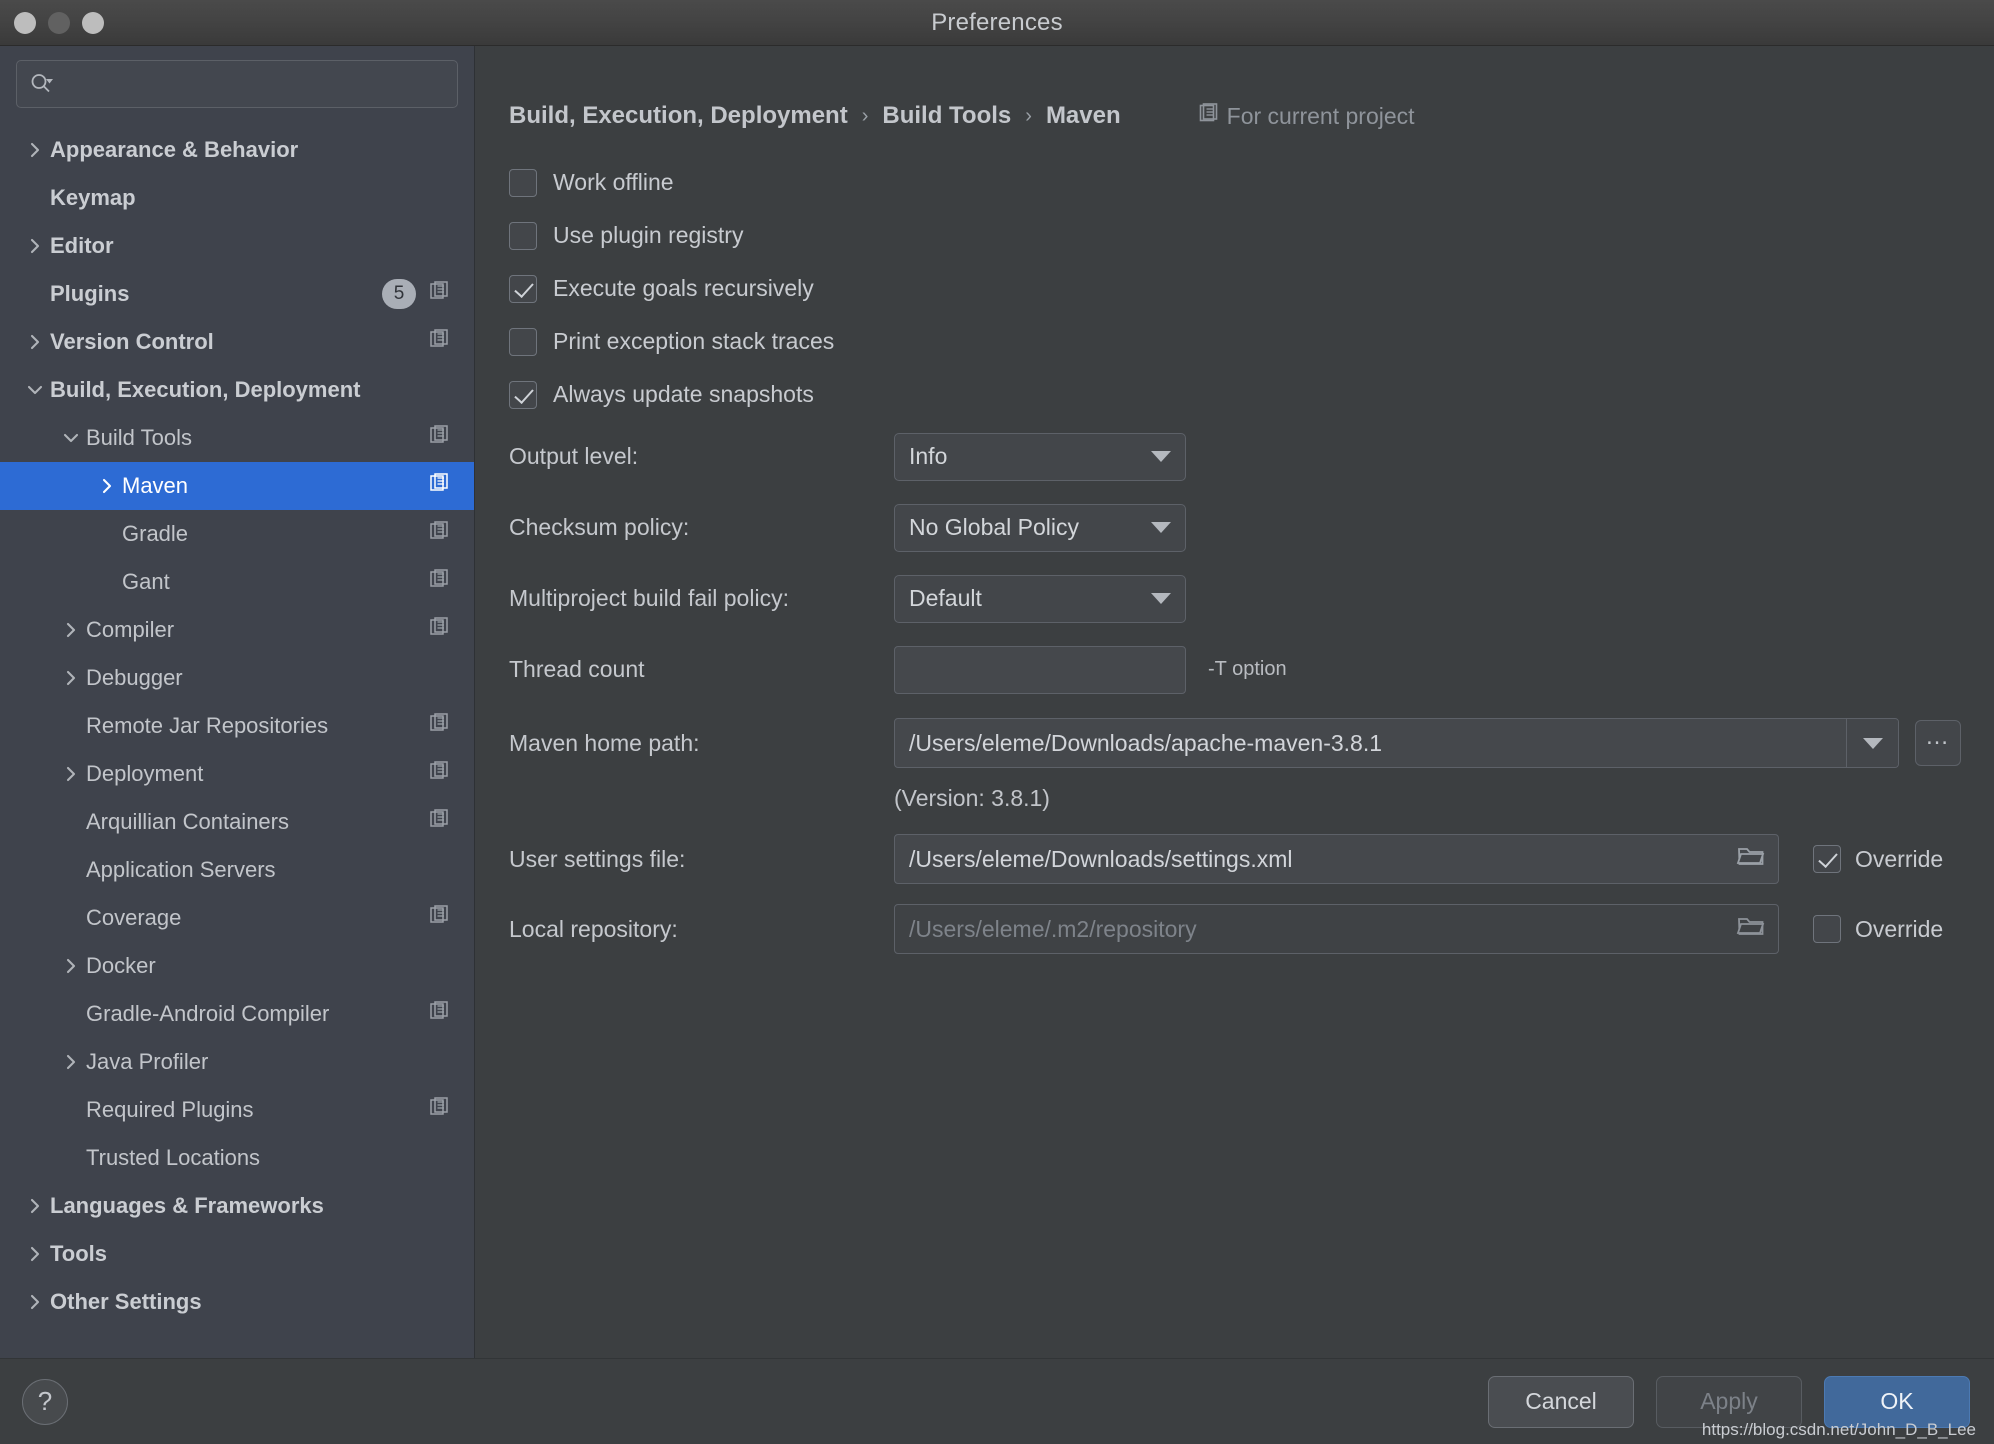  I want to click on multiproject-policy-dropdown: Default, so click(1040, 598).